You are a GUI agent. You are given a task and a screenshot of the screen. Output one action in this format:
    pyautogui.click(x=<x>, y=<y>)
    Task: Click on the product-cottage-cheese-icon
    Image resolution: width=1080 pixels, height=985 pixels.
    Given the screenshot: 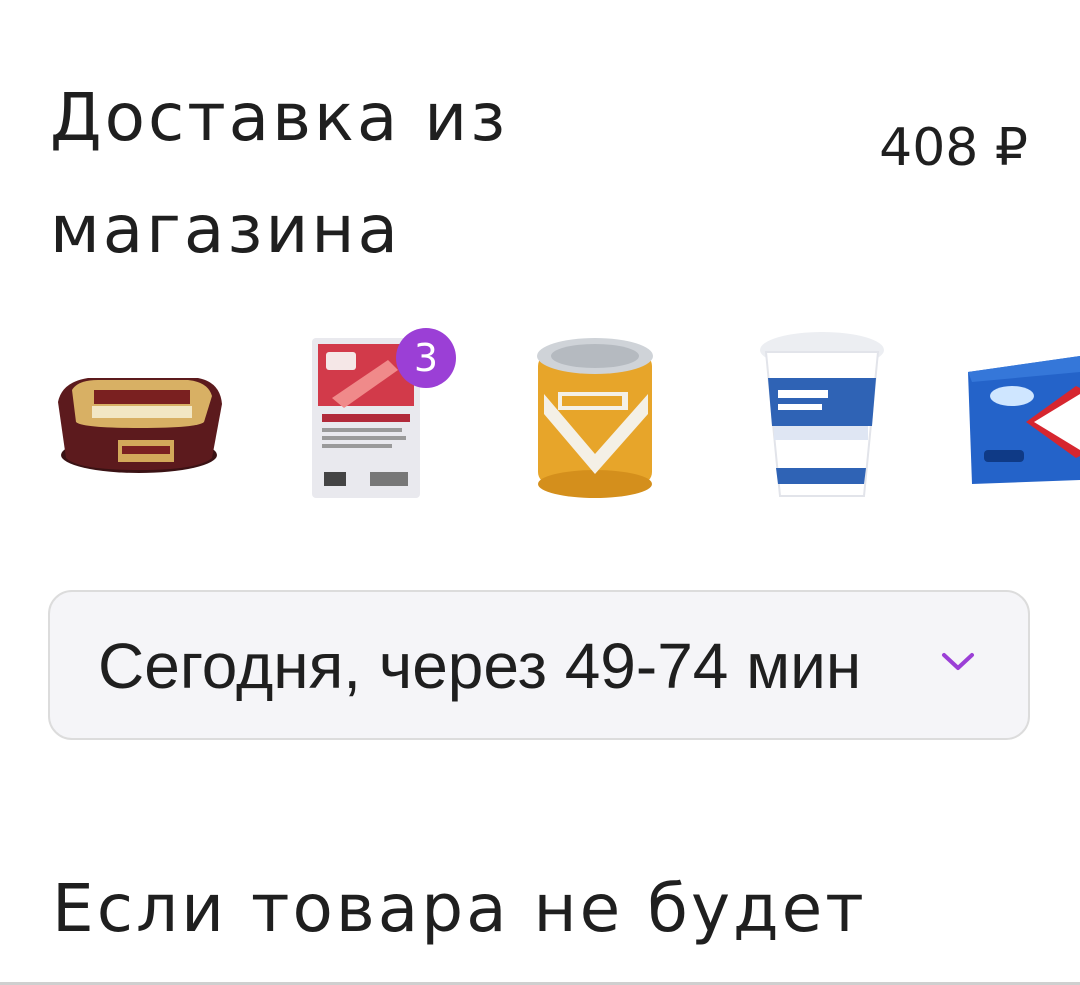 What is the action you would take?
    pyautogui.click(x=822, y=415)
    